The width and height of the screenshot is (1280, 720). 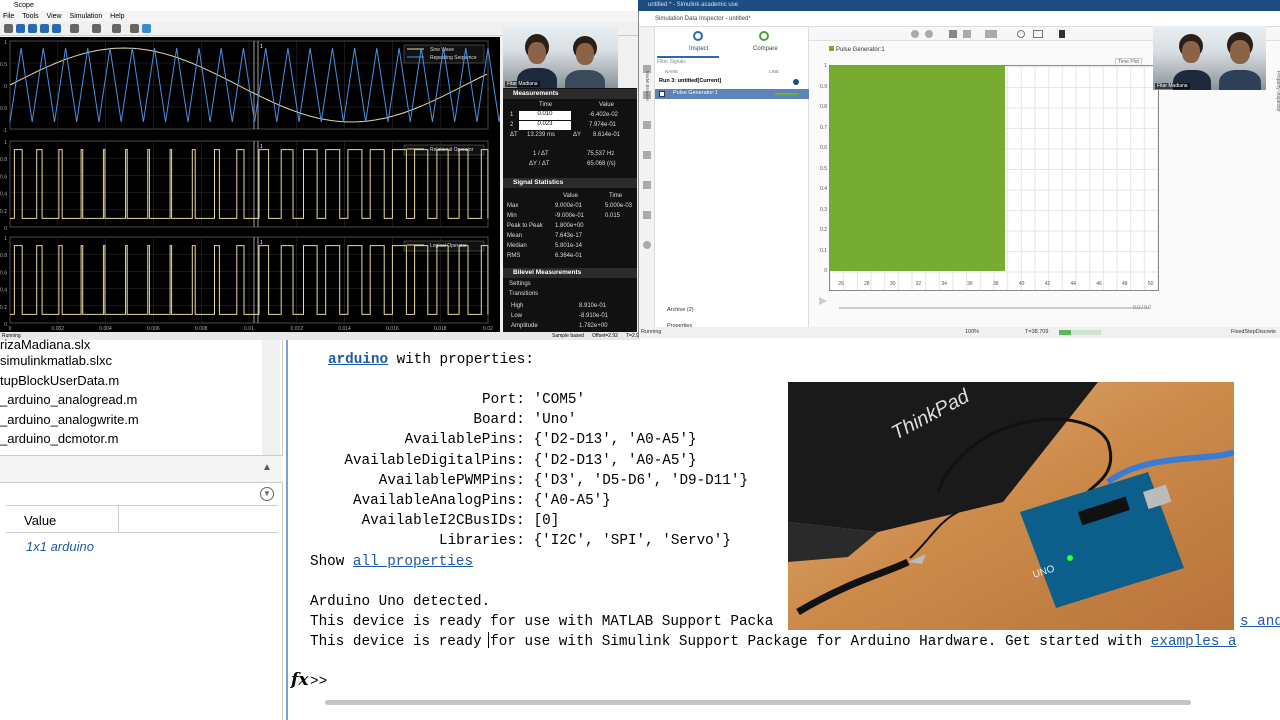 What do you see at coordinates (523, 294) in the screenshot?
I see `bilevel-transitions: Transitions` at bounding box center [523, 294].